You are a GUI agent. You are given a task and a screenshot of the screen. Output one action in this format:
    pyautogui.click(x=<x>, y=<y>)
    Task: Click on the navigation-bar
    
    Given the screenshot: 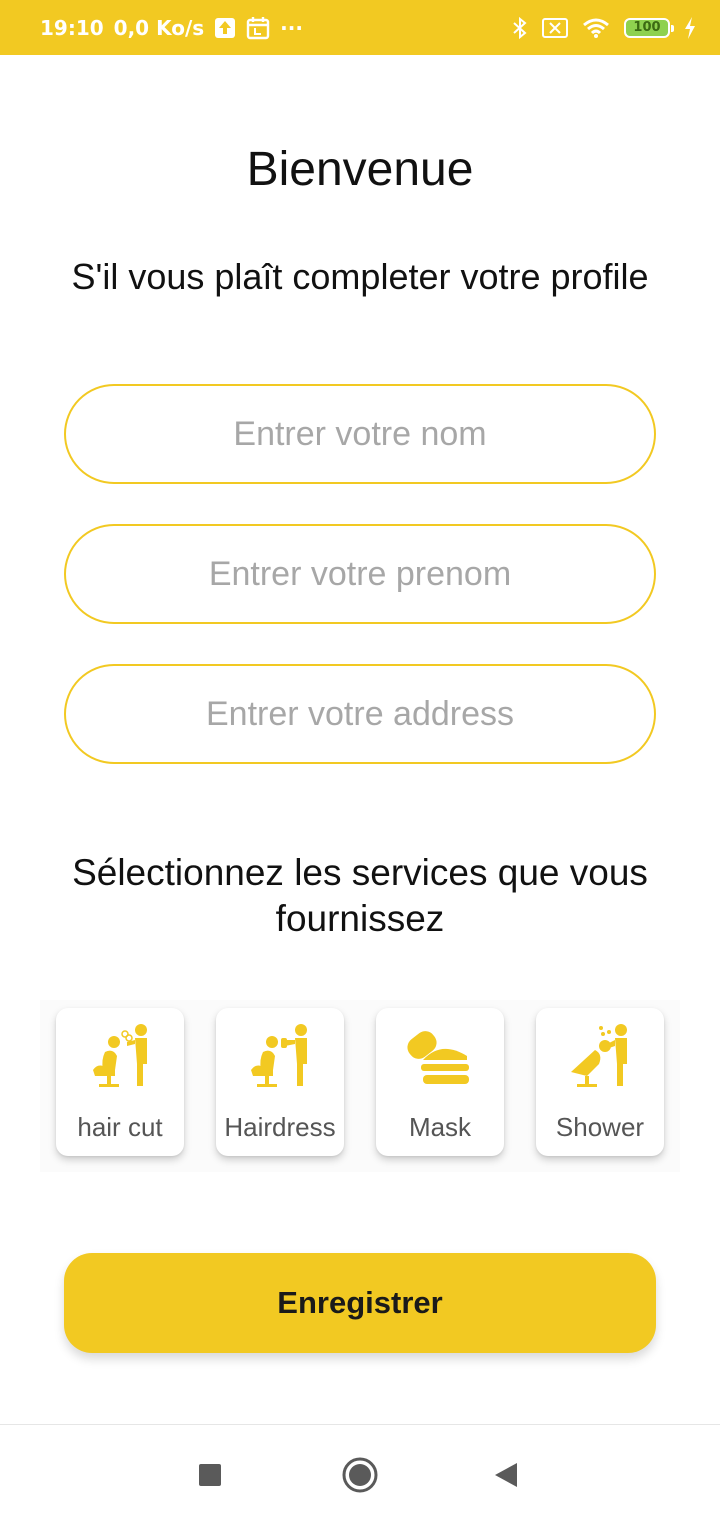 What is the action you would take?
    pyautogui.click(x=360, y=1472)
    